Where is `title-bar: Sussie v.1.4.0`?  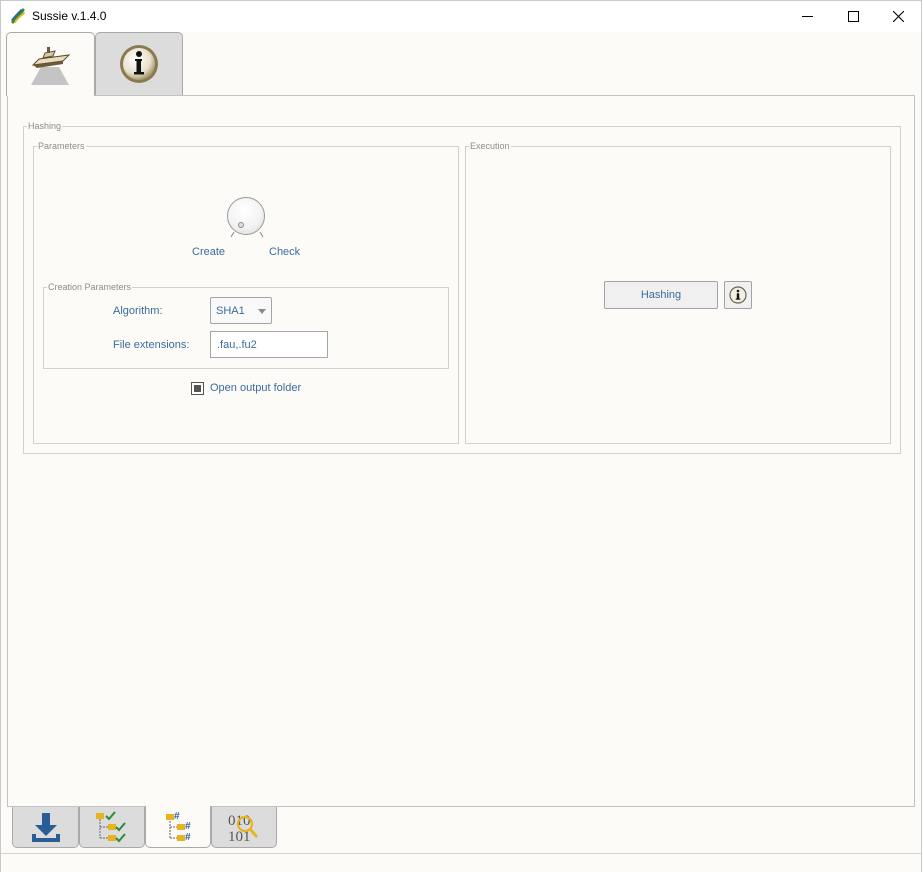 title-bar: Sussie v.1.4.0 is located at coordinates (461, 16).